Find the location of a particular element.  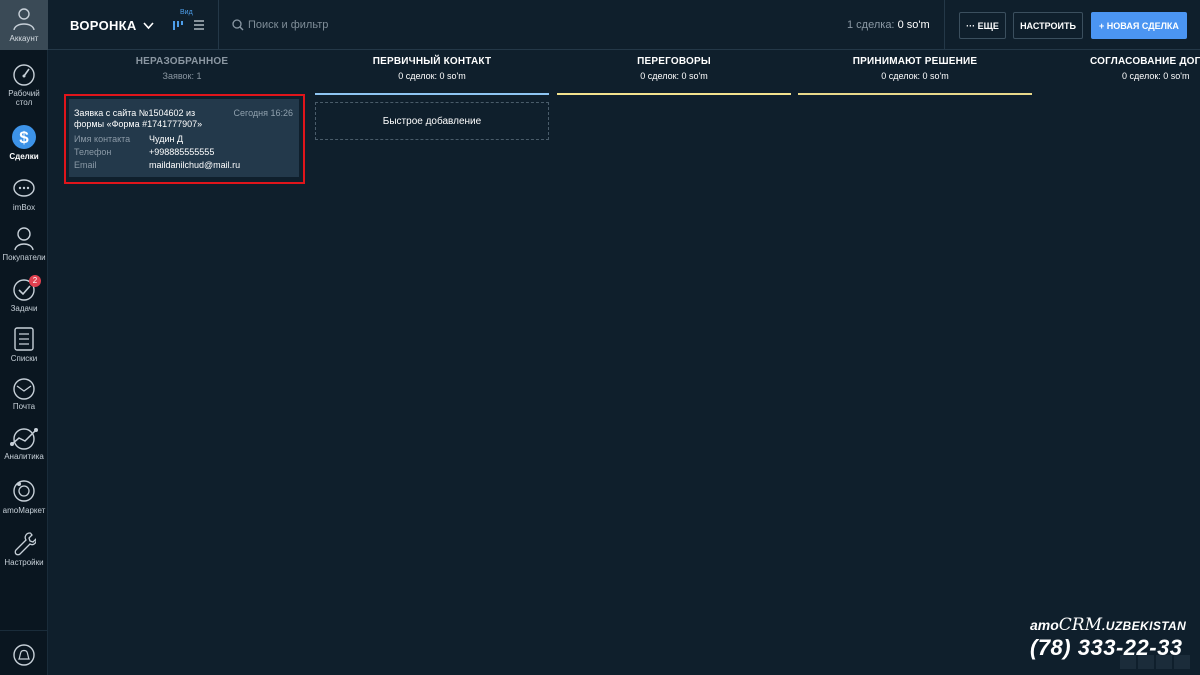

customers-icon is located at coordinates (24, 239).